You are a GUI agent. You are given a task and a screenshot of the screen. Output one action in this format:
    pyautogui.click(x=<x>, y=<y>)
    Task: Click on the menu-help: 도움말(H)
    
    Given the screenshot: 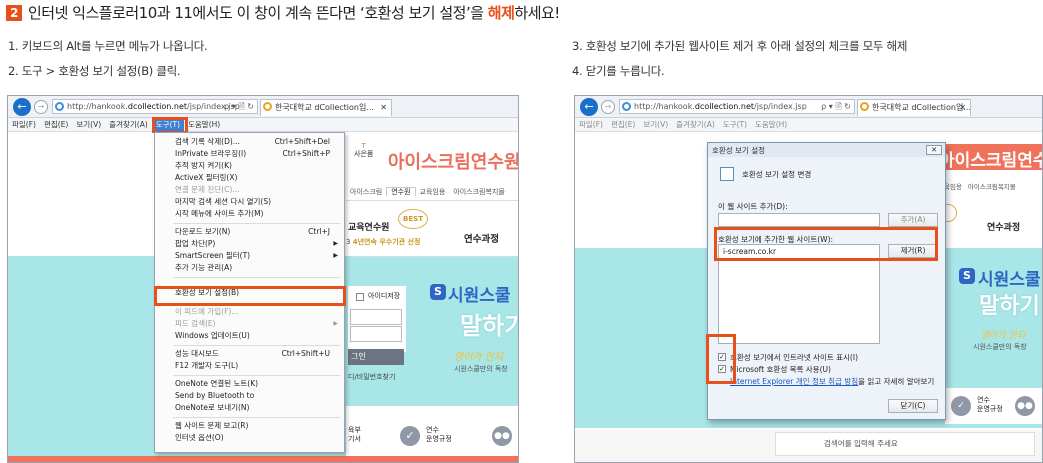 What is the action you would take?
    pyautogui.click(x=204, y=124)
    